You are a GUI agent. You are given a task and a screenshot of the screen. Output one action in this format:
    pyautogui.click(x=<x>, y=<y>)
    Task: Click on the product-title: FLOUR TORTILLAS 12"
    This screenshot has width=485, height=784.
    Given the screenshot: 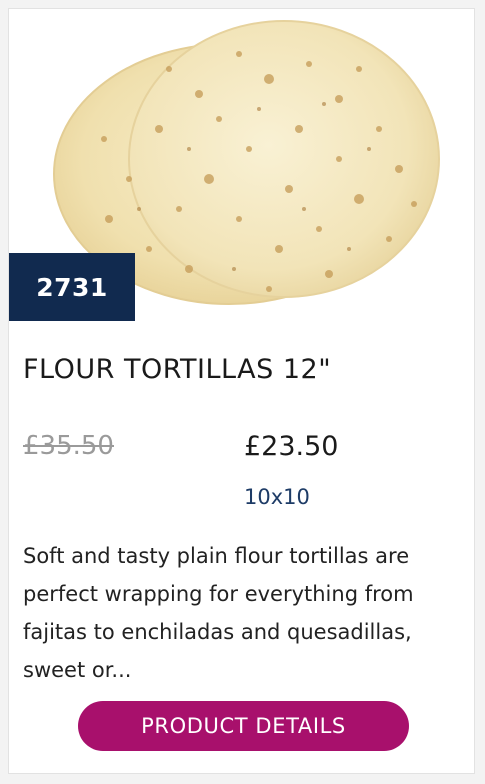 What is the action you would take?
    pyautogui.click(x=177, y=369)
    